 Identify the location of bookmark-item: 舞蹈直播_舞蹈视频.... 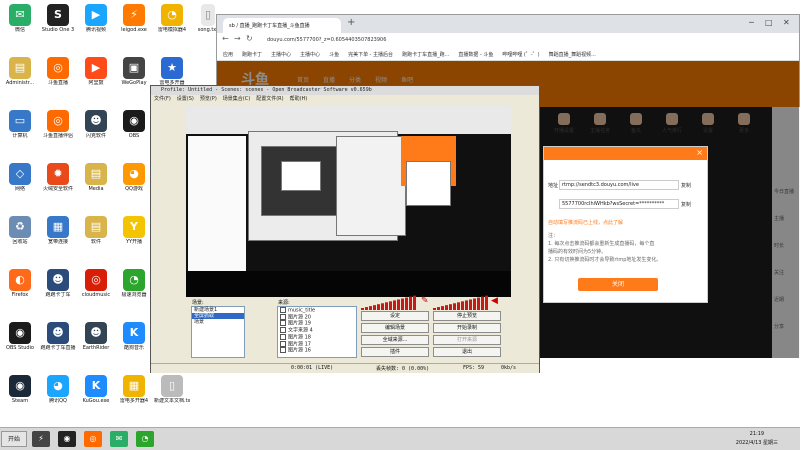
(572, 54).